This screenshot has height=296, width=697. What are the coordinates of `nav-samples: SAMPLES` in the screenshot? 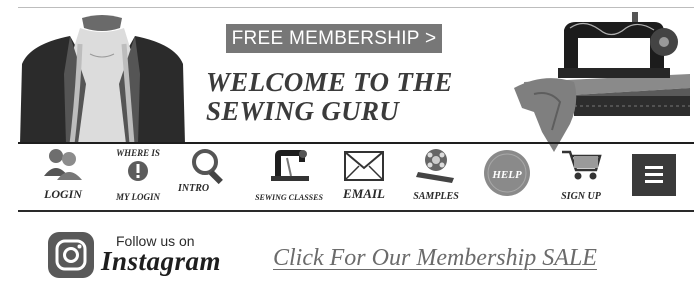 It's located at (436, 176).